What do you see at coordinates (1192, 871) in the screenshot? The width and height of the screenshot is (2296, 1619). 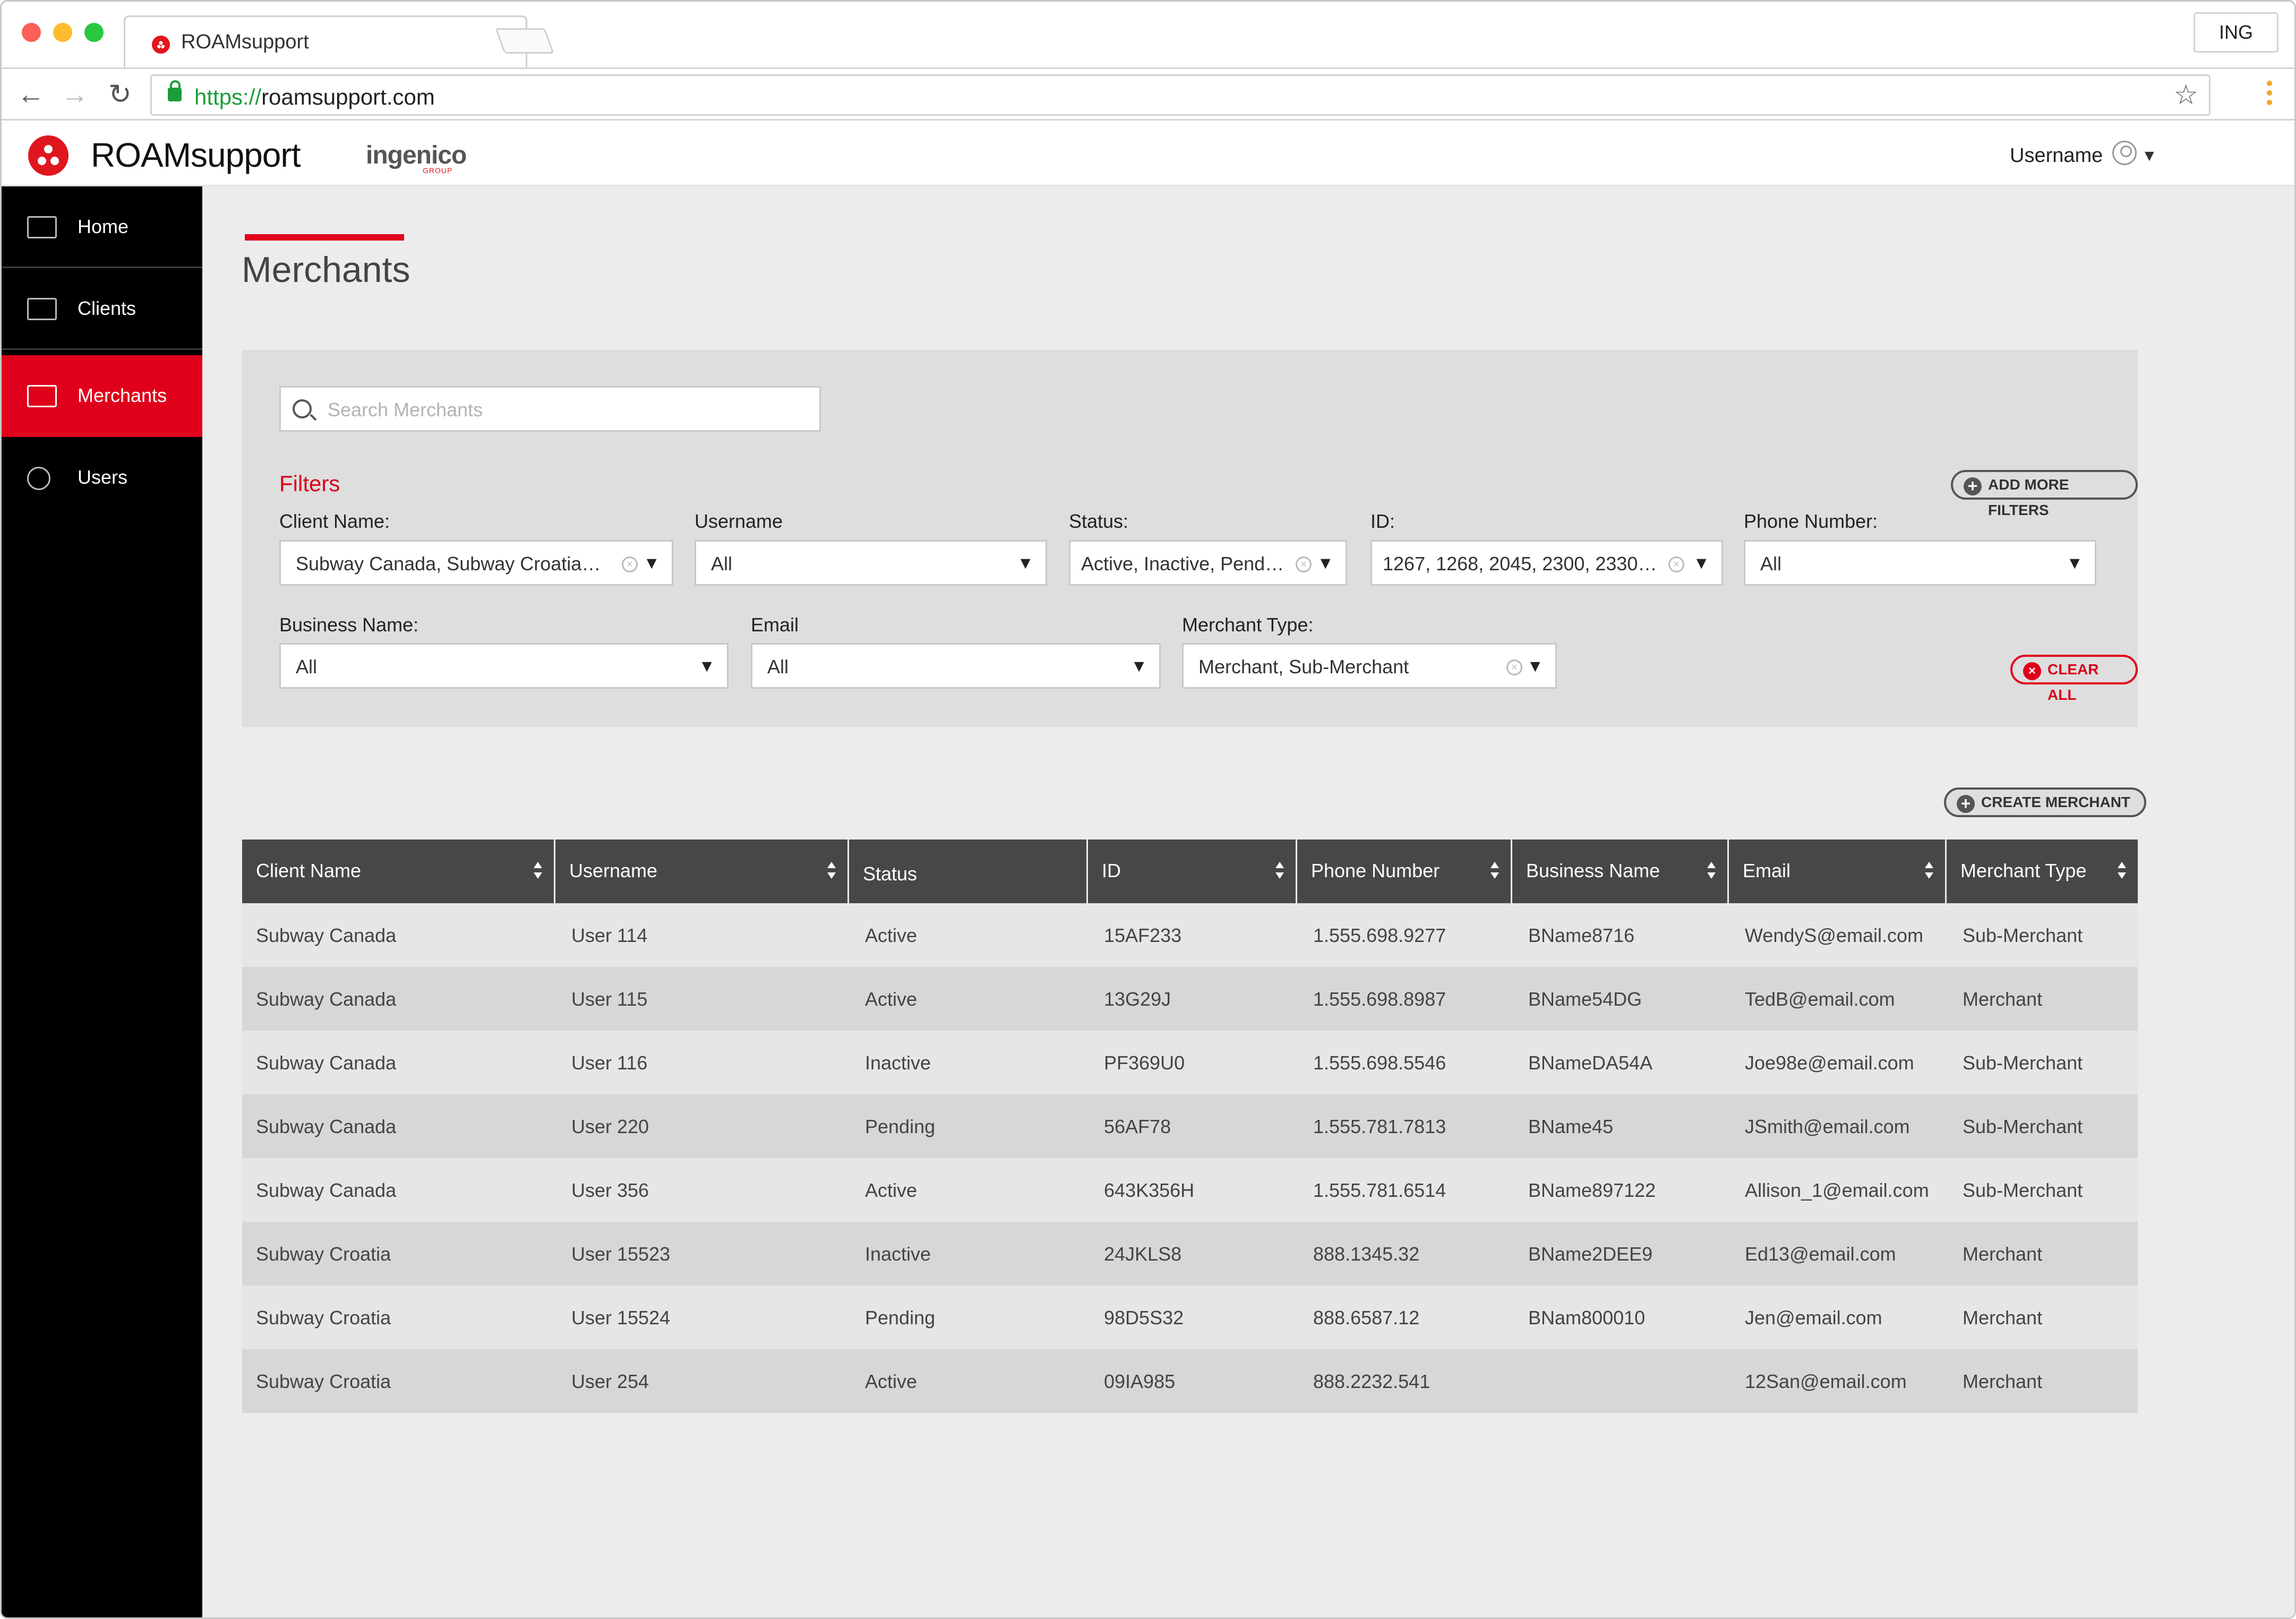 I see `column-header-id: ID` at bounding box center [1192, 871].